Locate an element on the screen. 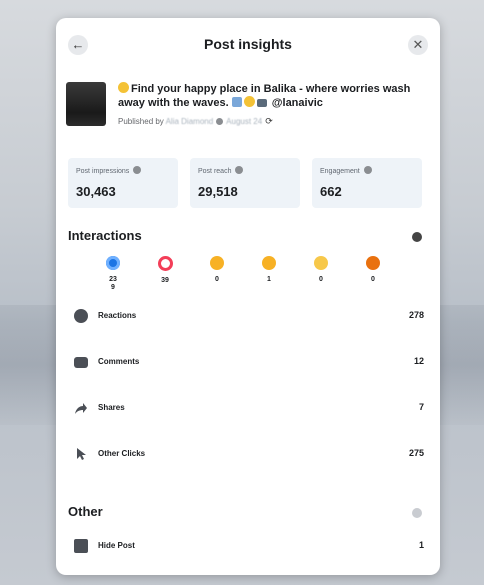 This screenshot has height=585, width=484. stat-value: 662 is located at coordinates (331, 191).